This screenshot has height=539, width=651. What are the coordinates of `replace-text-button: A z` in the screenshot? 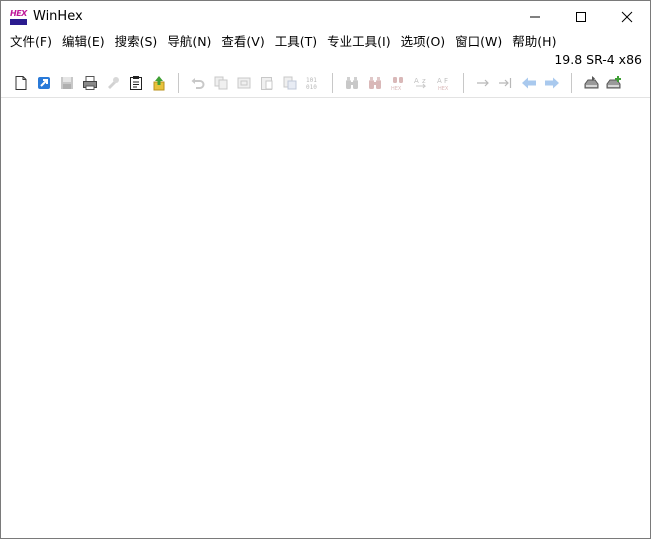 It's located at (421, 83).